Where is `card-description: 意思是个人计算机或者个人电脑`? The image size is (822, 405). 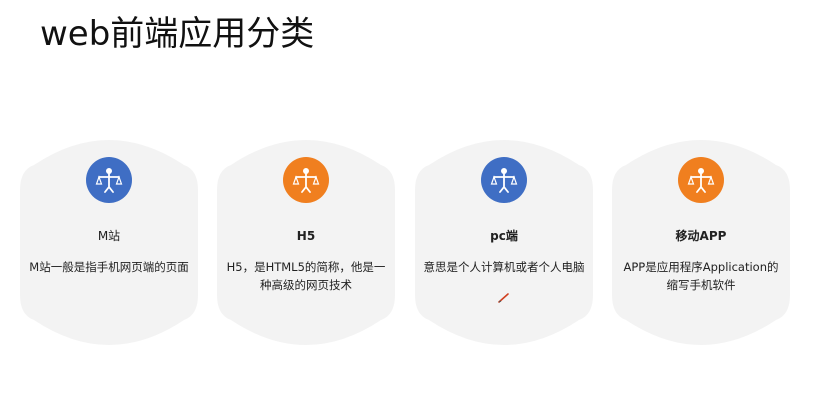
card-description: 意思是个人计算机或者个人电脑 is located at coordinates (504, 267).